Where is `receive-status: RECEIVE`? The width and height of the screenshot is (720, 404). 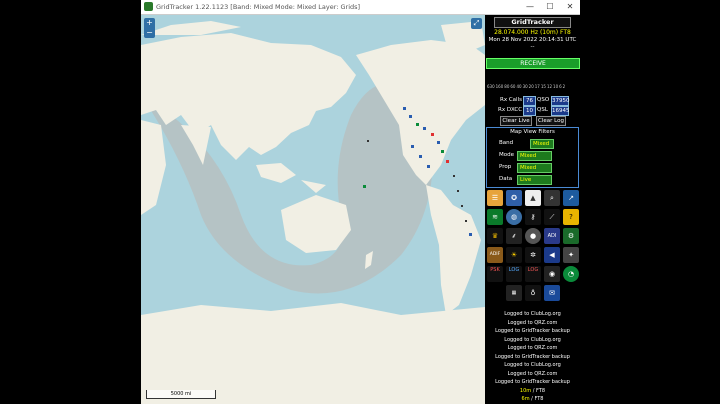
receive-status: RECEIVE is located at coordinates (533, 63).